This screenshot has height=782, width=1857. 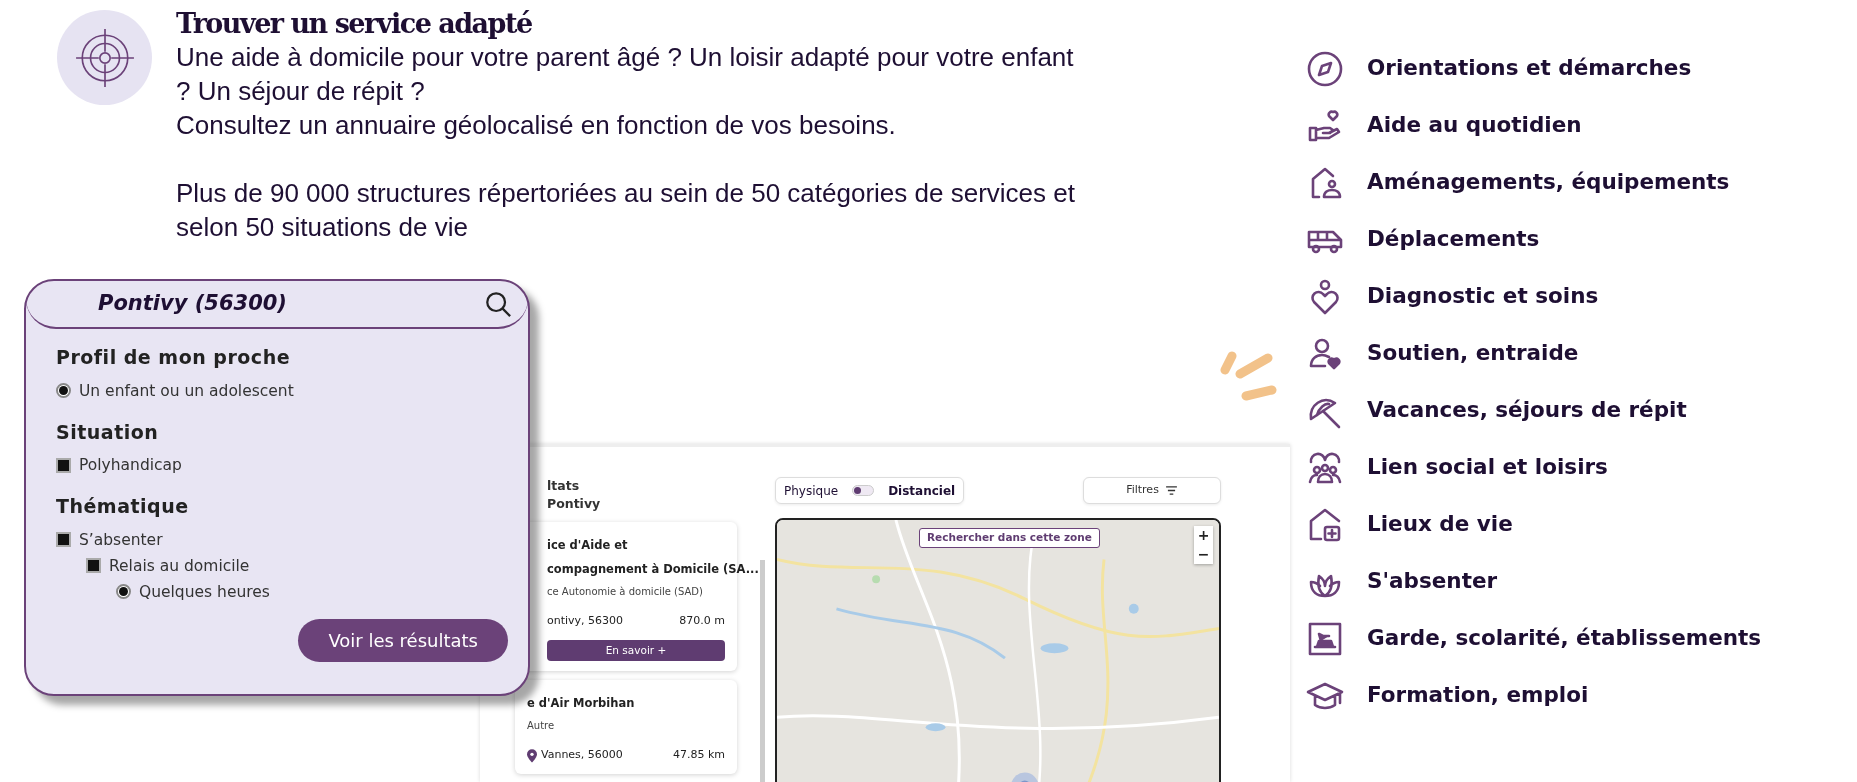 I want to click on results-button: Voir les résultats, so click(x=403, y=640).